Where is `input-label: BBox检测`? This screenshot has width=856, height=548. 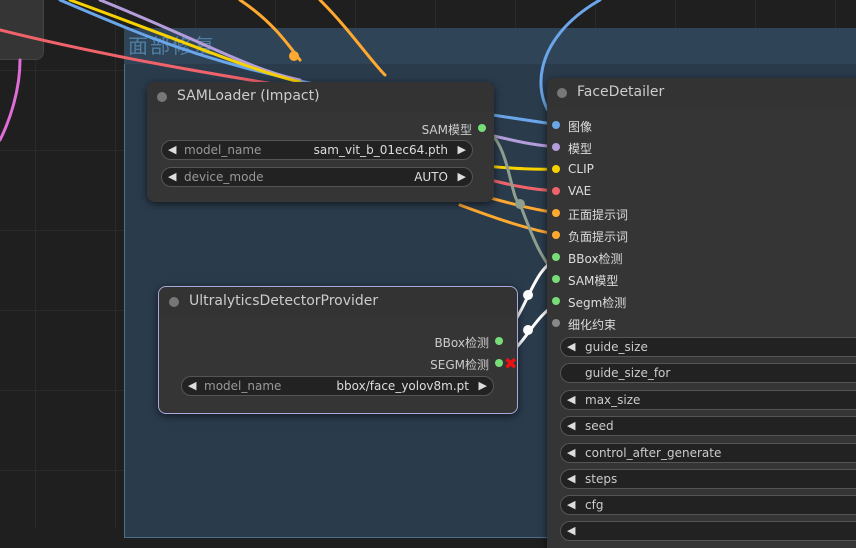 input-label: BBox检测 is located at coordinates (595, 259).